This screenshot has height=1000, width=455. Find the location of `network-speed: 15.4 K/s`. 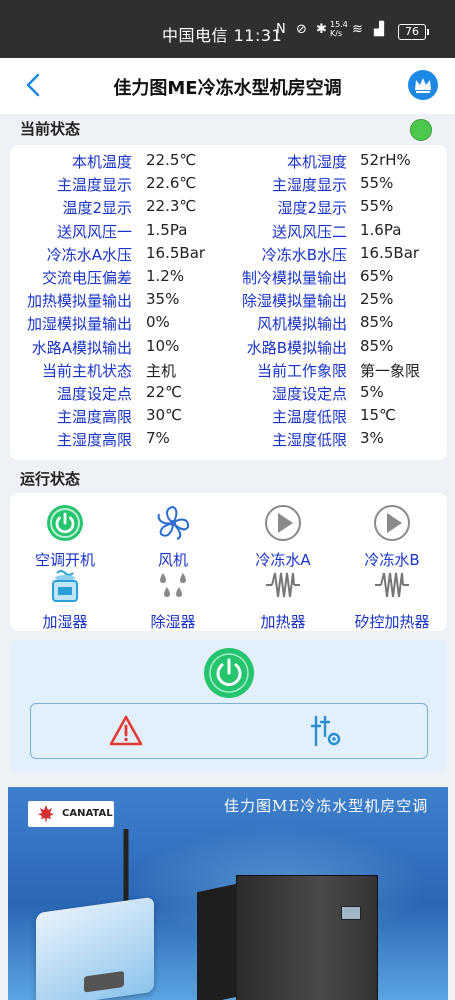

network-speed: 15.4 K/s is located at coordinates (339, 29).